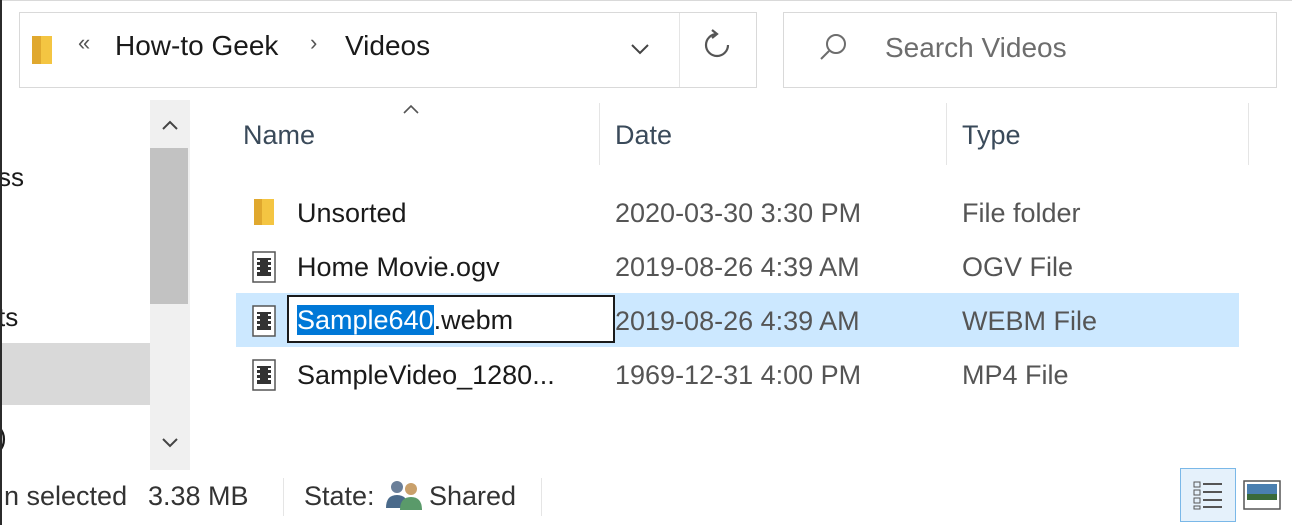 This screenshot has height=525, width=1292. I want to click on column-header-name: Name, so click(279, 135).